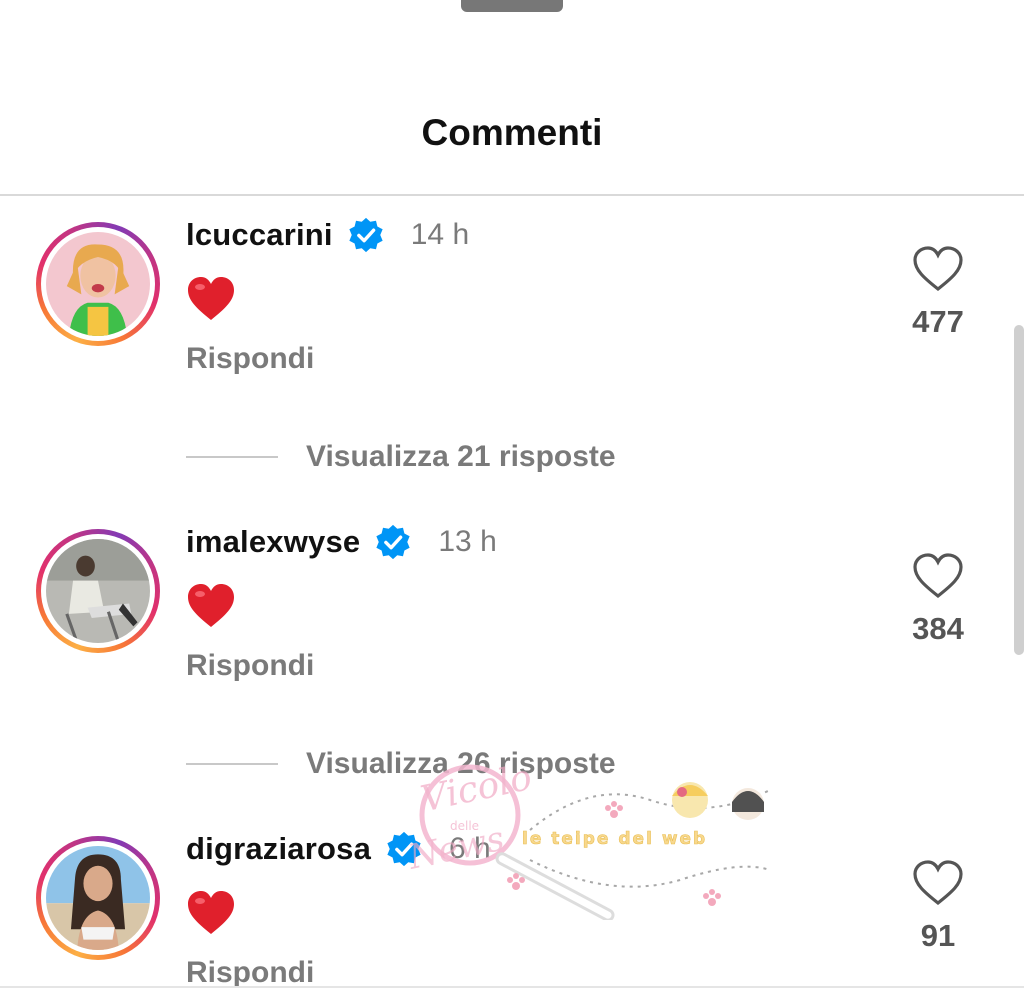 The image size is (1024, 1006). Describe the element at coordinates (470, 848) in the screenshot. I see `comment-time: 6 h` at that location.